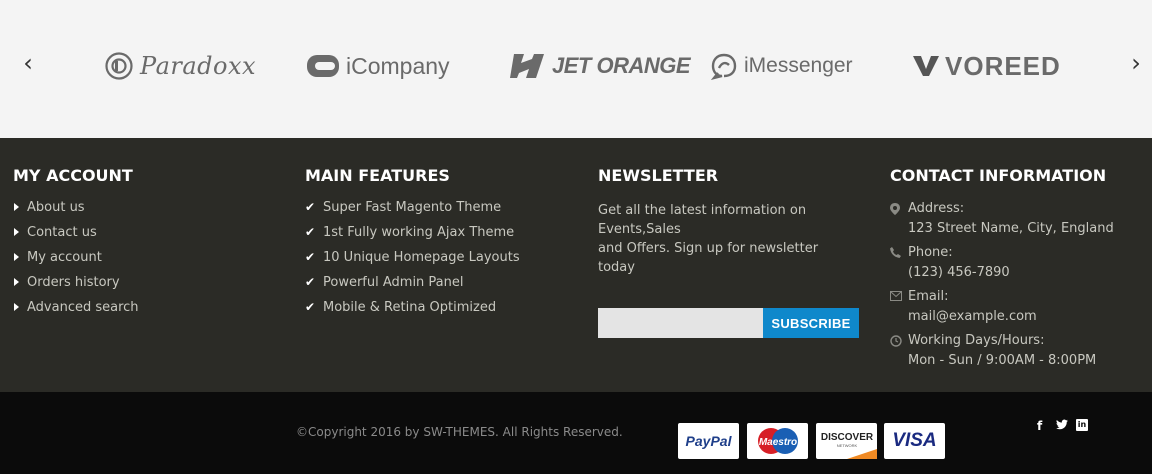 The image size is (1152, 474). I want to click on brand-voreed: VOREED, so click(987, 66).